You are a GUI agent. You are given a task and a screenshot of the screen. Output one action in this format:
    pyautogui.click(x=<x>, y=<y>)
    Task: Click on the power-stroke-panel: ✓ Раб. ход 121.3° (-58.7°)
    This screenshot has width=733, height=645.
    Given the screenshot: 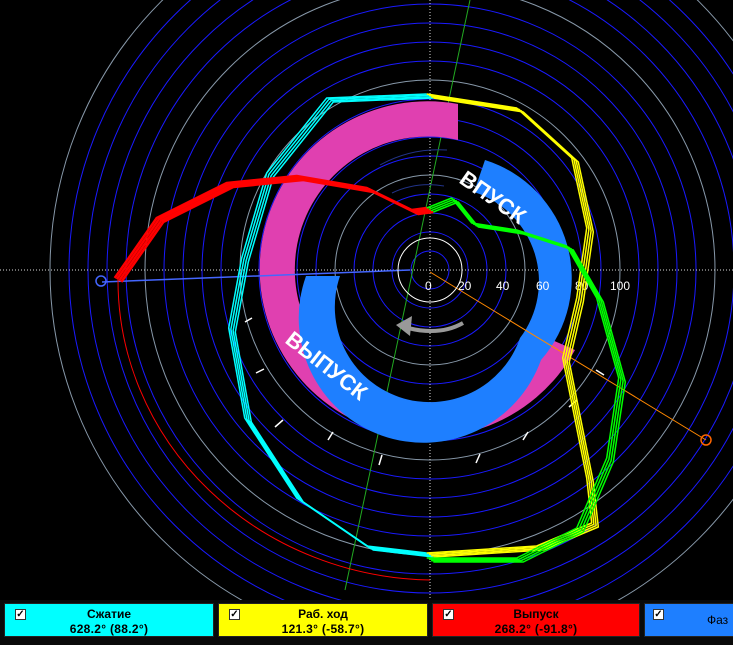 What is the action you would take?
    pyautogui.click(x=323, y=620)
    